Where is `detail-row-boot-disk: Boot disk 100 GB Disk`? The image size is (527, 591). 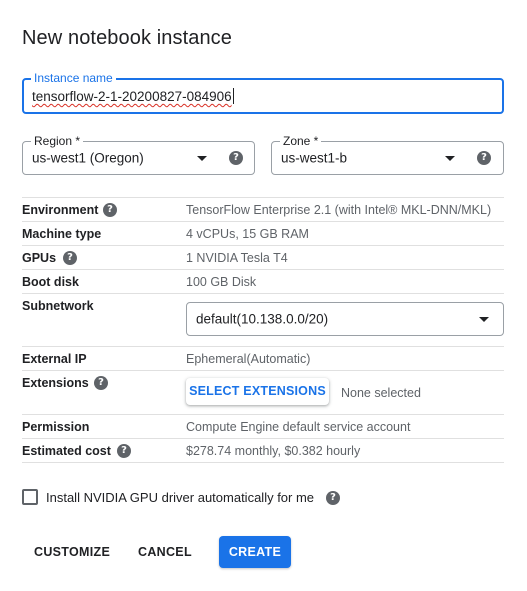 detail-row-boot-disk: Boot disk 100 GB Disk is located at coordinates (263, 281).